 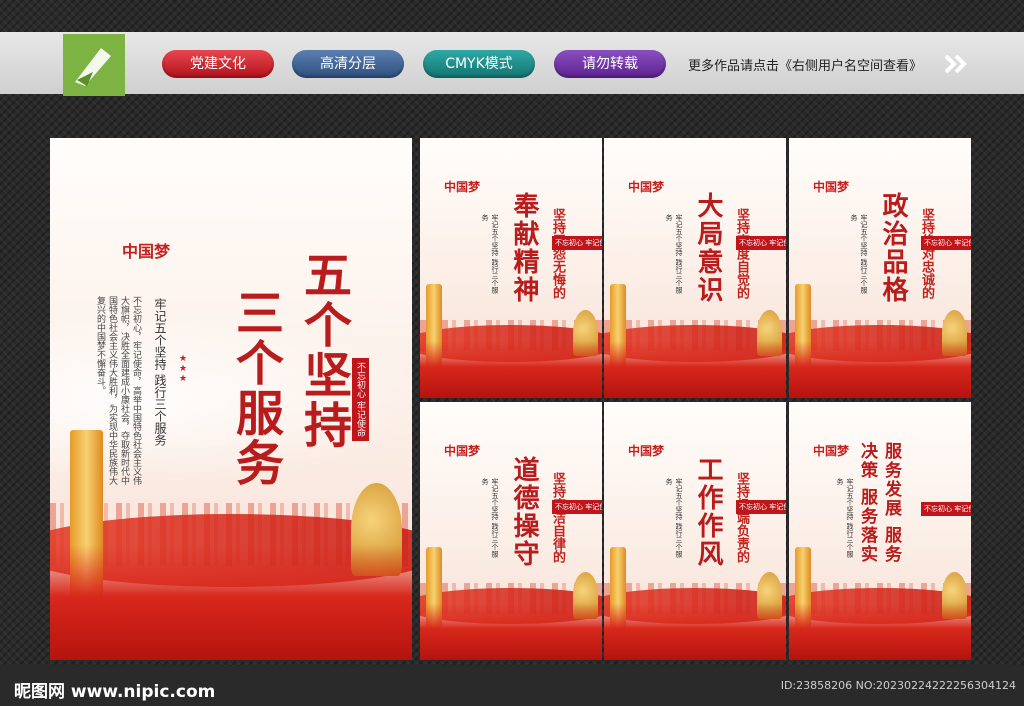 I want to click on main-subtitle: 牢记五个坚持 践行三个服务, so click(x=160, y=372).